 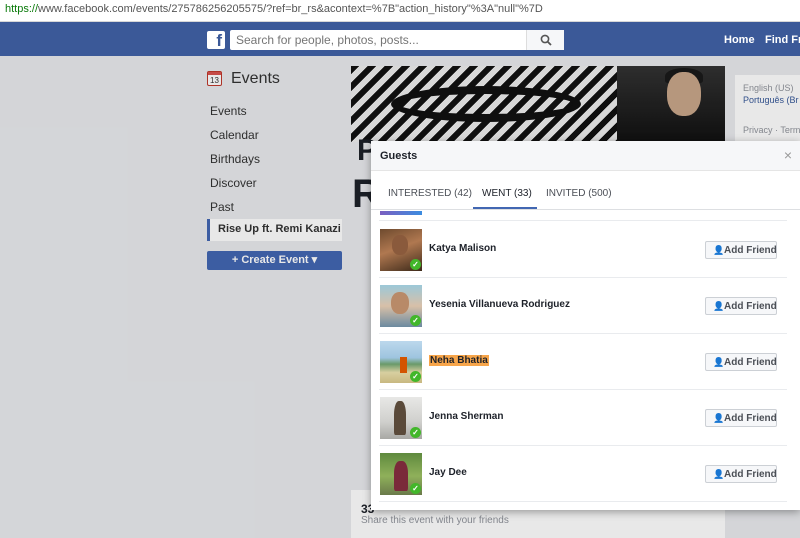 What do you see at coordinates (788, 155) in the screenshot?
I see `close-icon: ×` at bounding box center [788, 155].